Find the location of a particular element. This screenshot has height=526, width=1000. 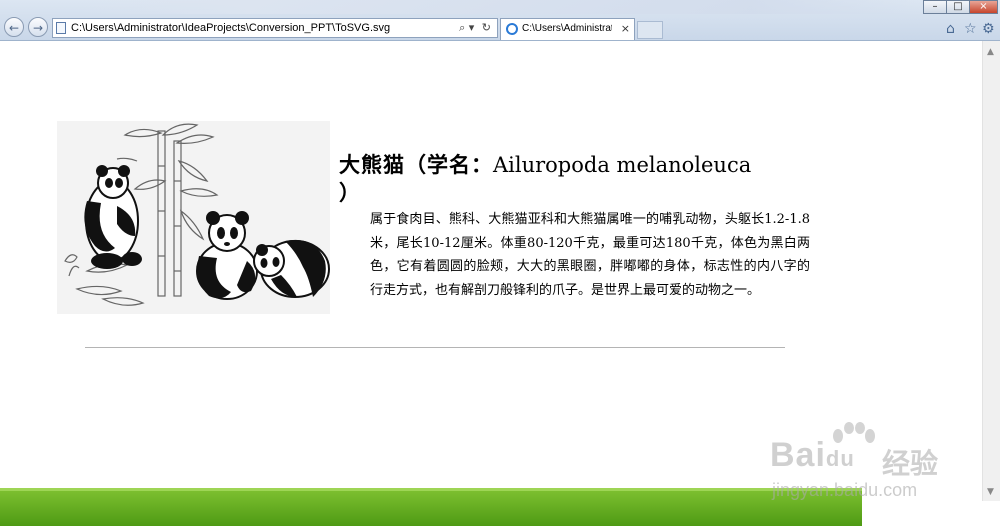

watermark-jingyan: 经验 is located at coordinates (910, 463).